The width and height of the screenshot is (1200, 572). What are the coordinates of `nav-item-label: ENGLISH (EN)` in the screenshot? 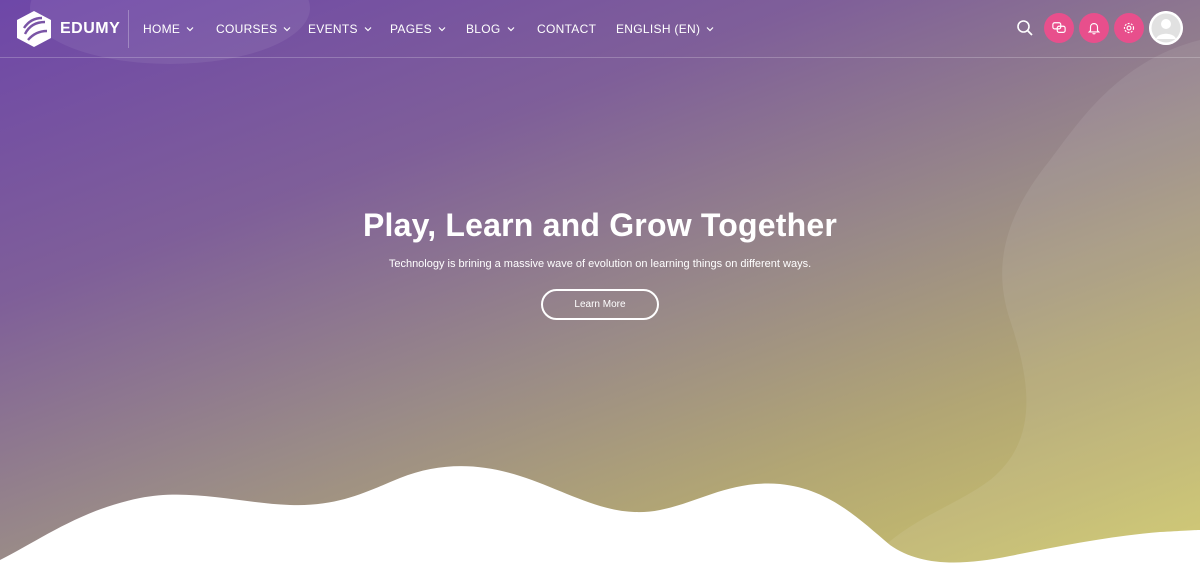 It's located at (658, 29).